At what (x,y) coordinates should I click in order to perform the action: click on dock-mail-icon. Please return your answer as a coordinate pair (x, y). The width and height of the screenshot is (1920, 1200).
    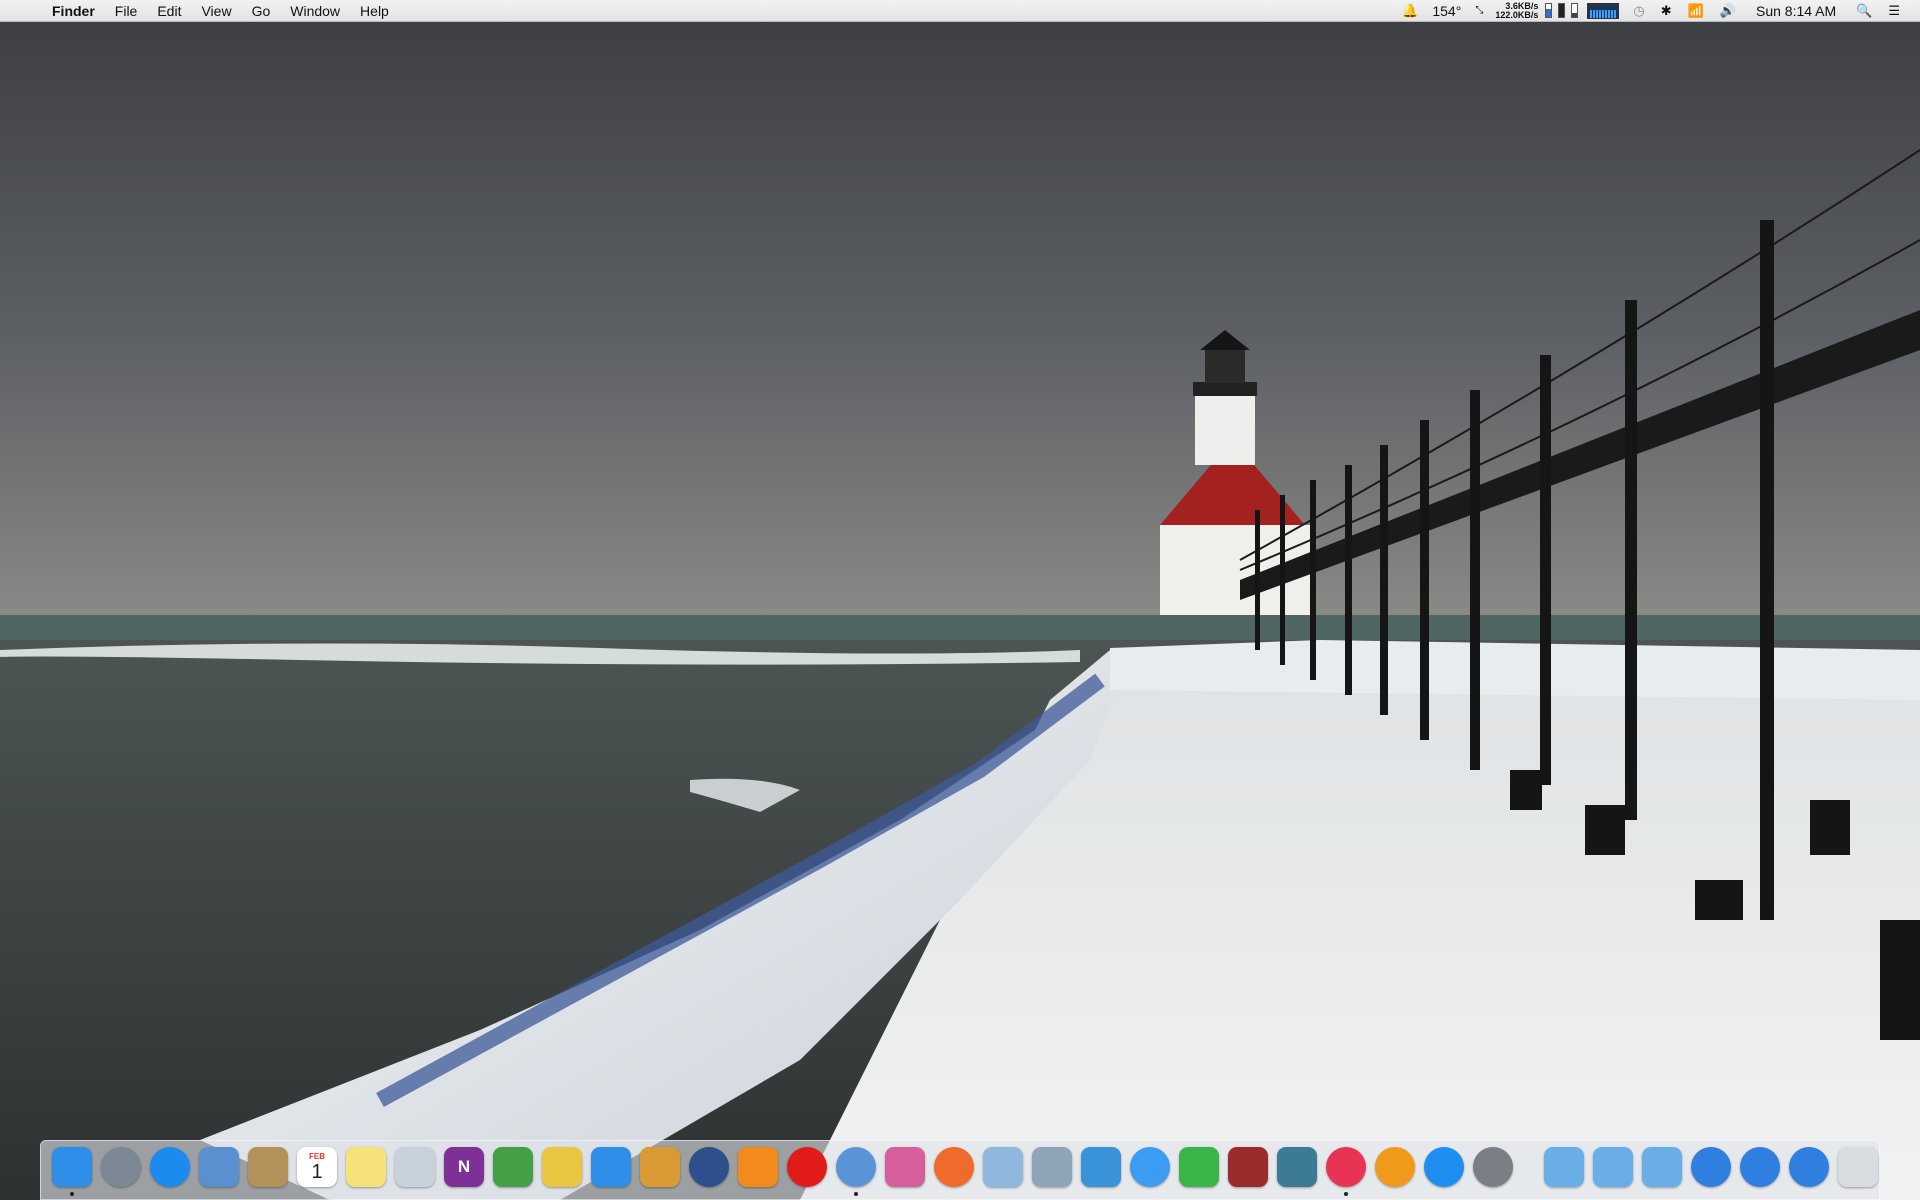
    Looking at the image, I should click on (219, 1167).